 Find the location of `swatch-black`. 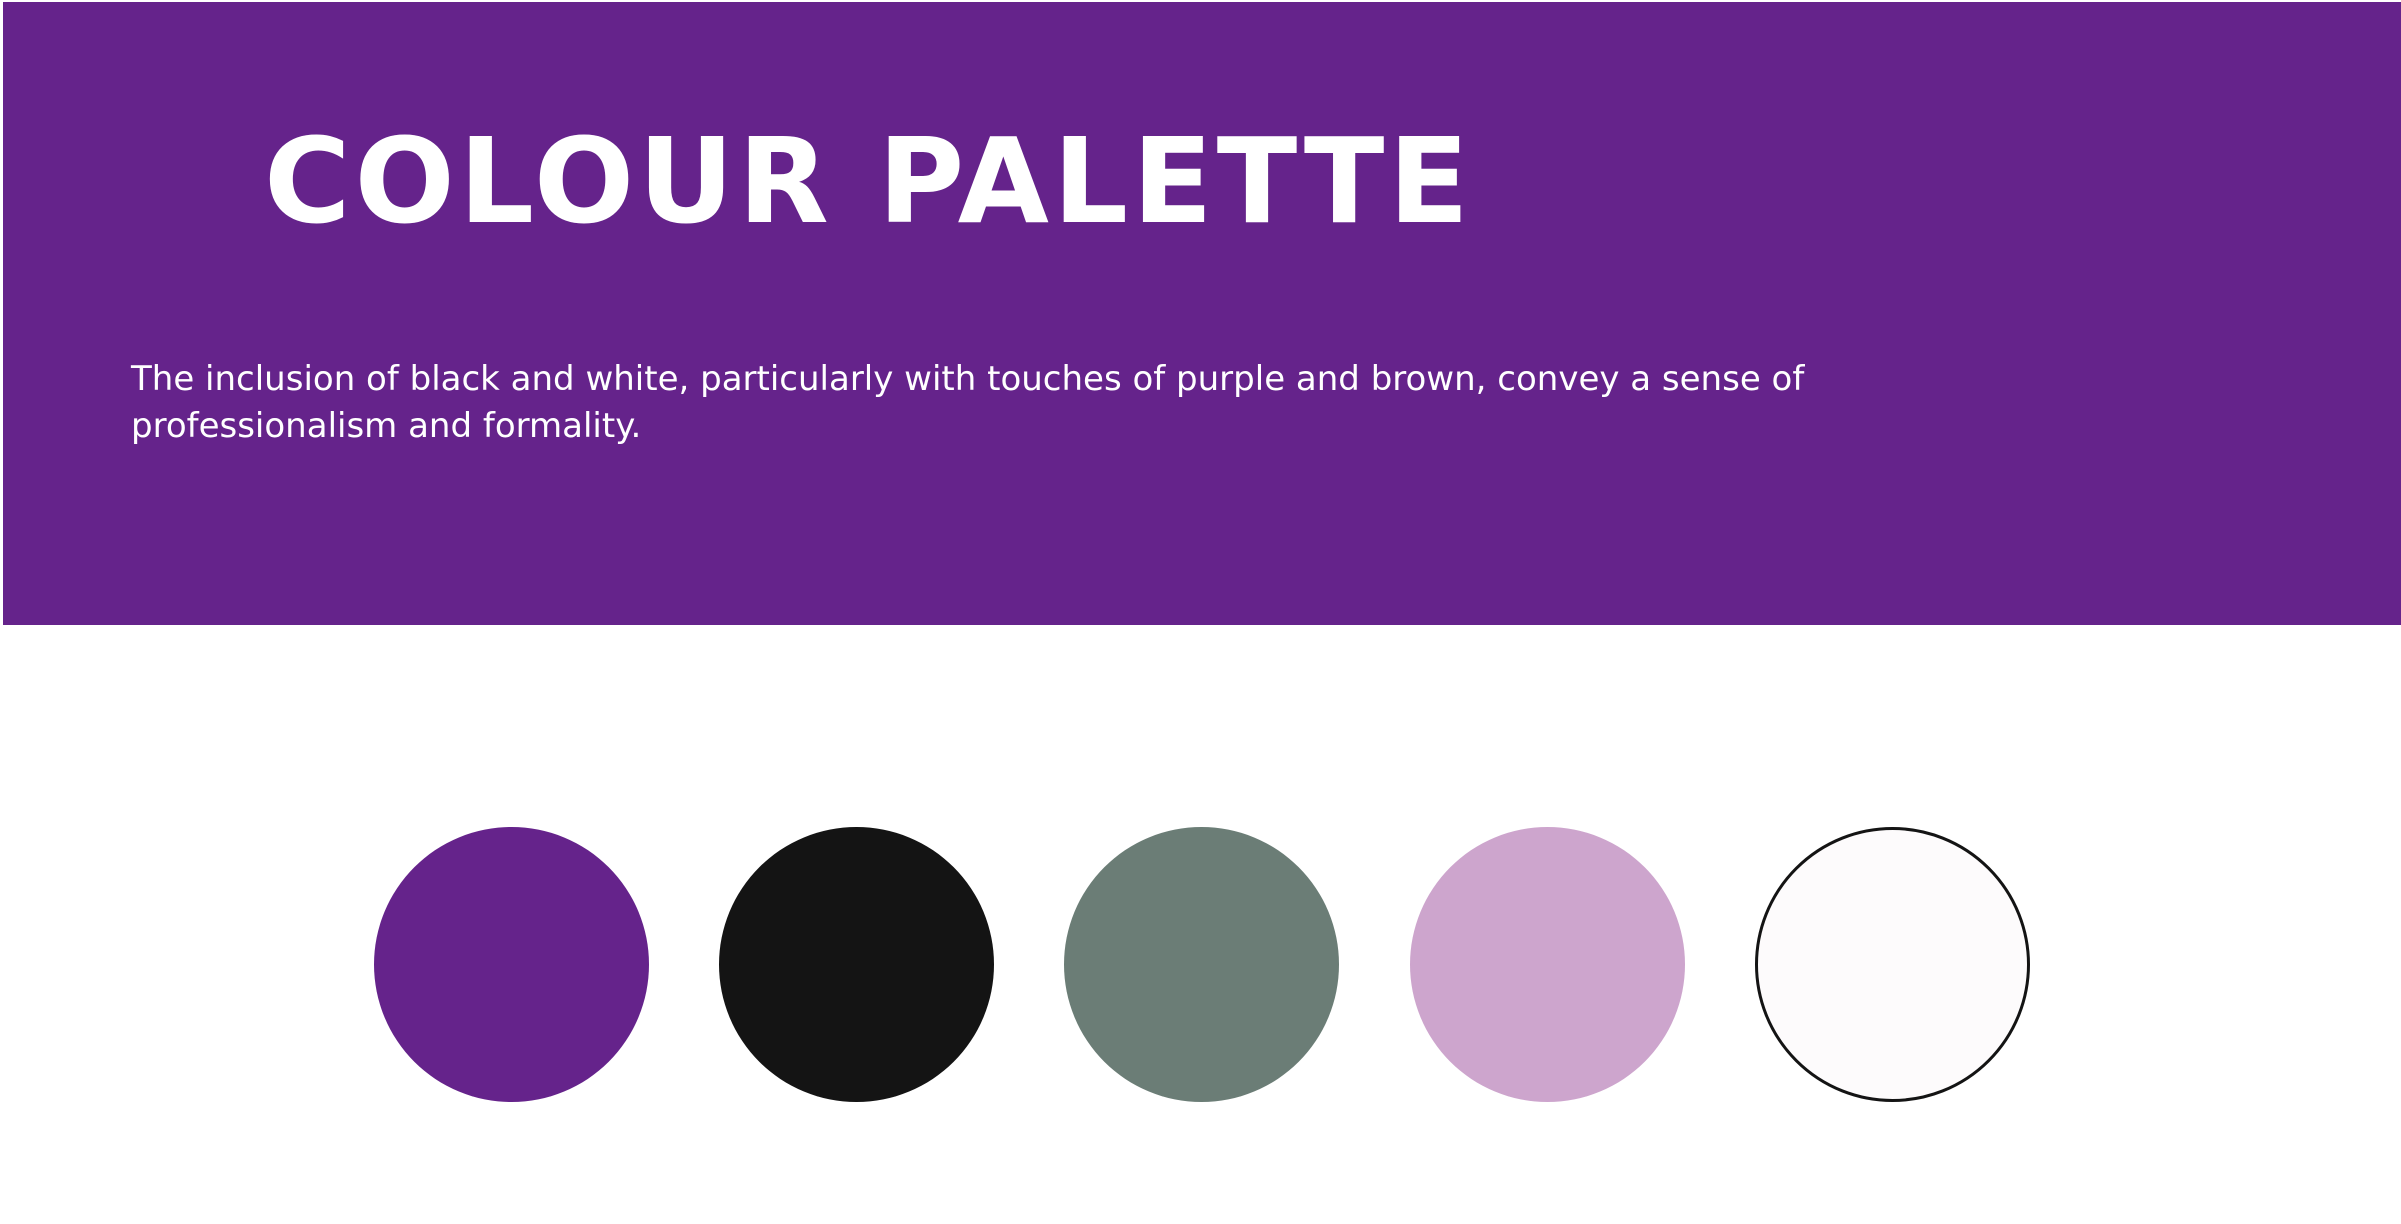

swatch-black is located at coordinates (856, 964).